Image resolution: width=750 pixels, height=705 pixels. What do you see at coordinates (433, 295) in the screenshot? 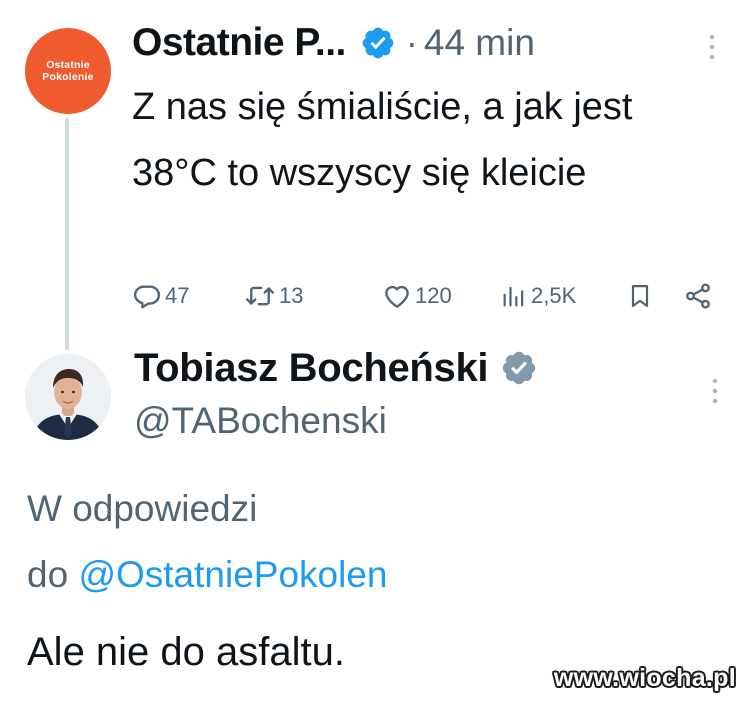
I see `like-count: 120` at bounding box center [433, 295].